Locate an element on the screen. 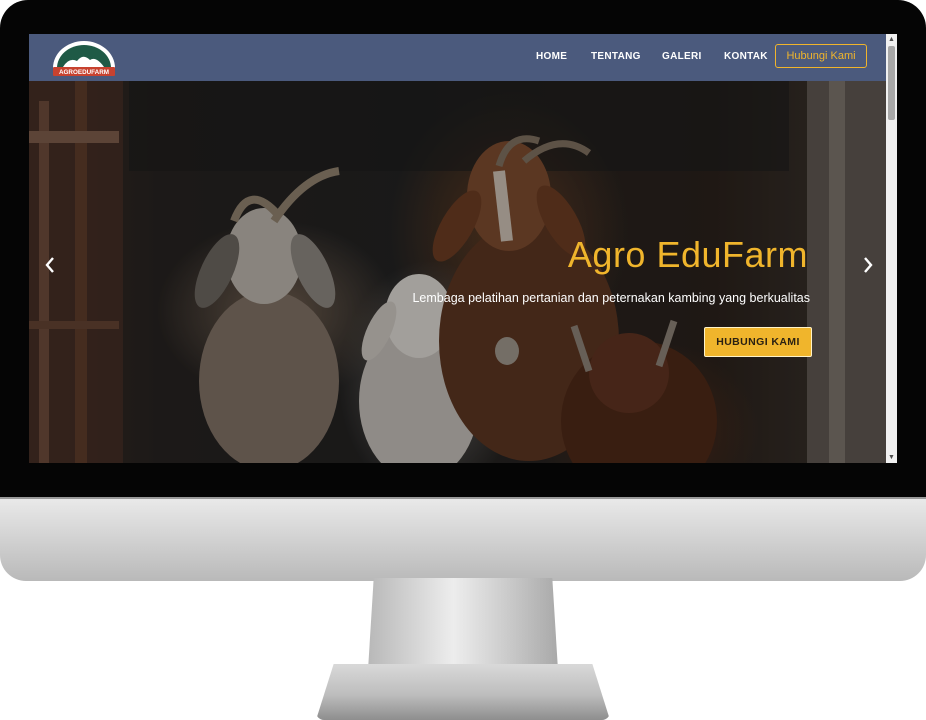 This screenshot has height=720, width=926. monitor-stand-base is located at coordinates (463, 692).